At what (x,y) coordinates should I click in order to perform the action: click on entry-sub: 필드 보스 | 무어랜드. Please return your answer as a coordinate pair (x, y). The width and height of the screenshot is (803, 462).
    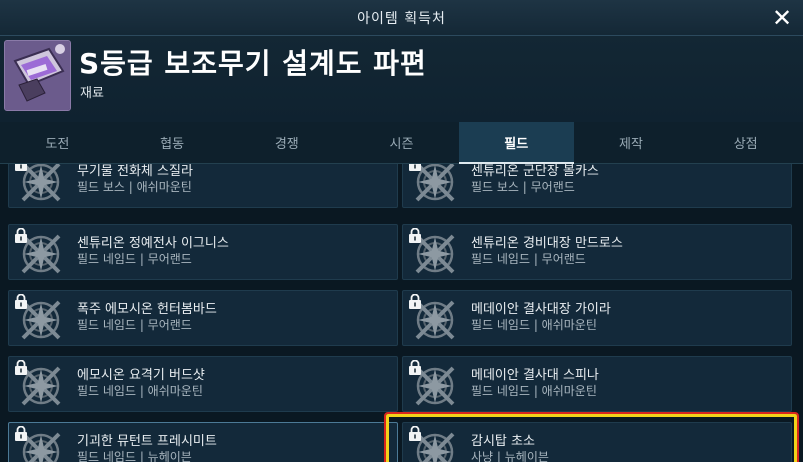
    Looking at the image, I should click on (523, 187).